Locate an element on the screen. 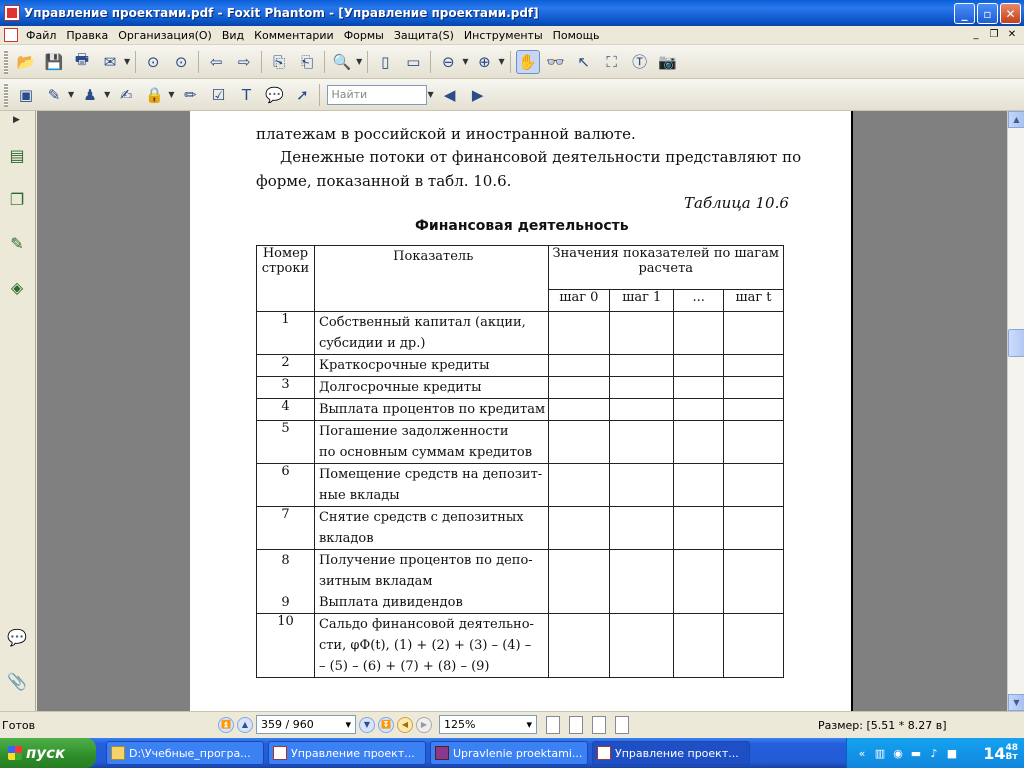 Image resolution: width=1024 pixels, height=768 pixels. doc-minimize-button: _ is located at coordinates (976, 34).